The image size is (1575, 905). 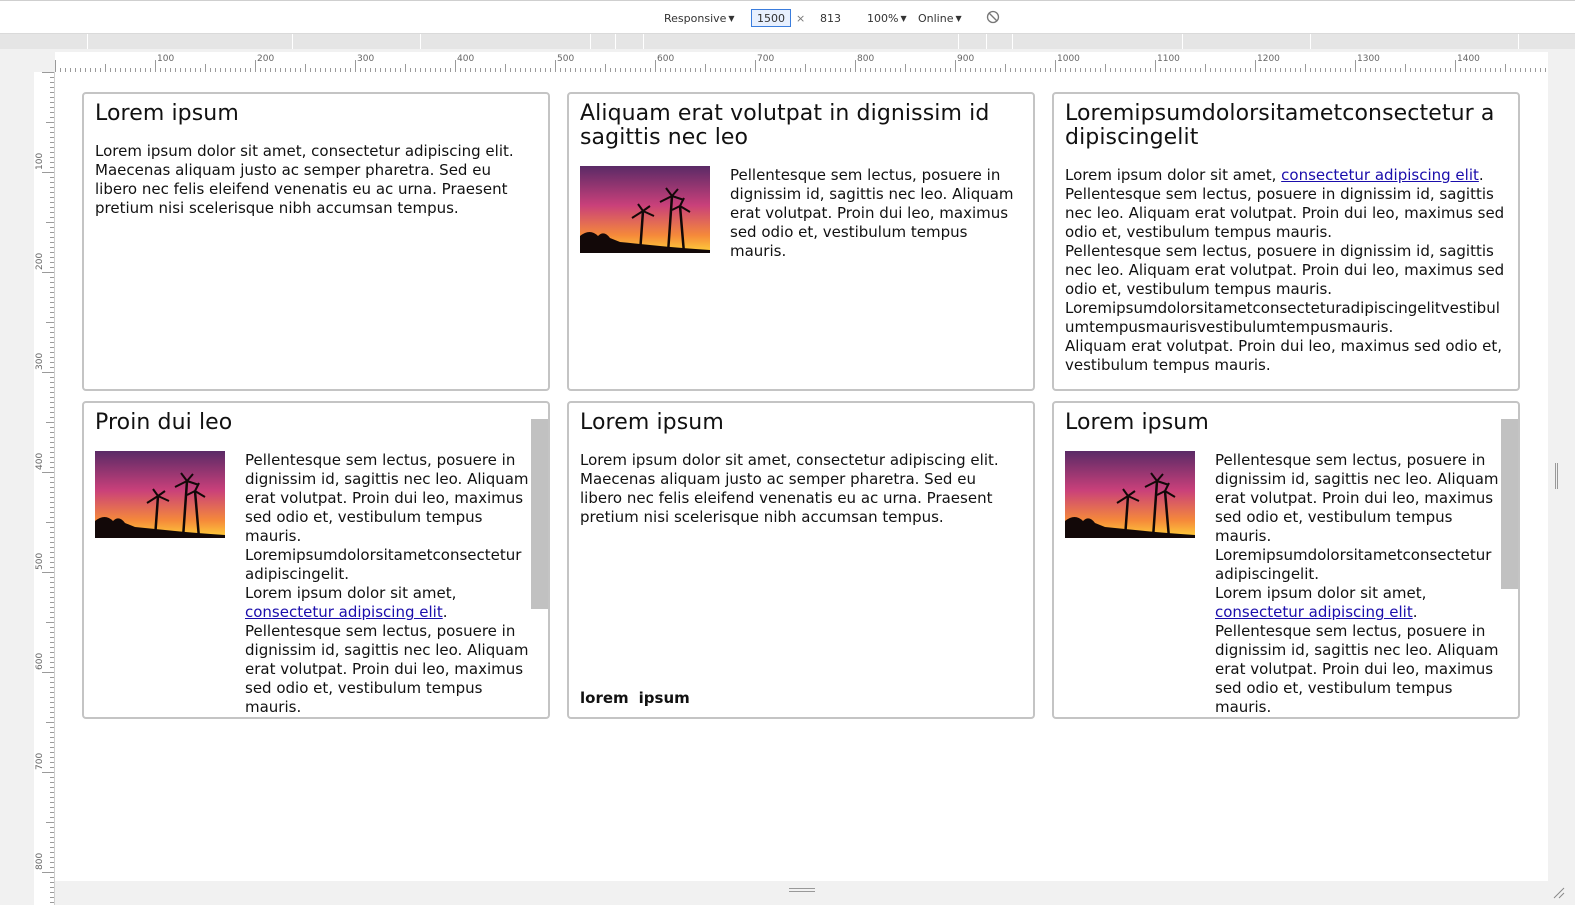 I want to click on ruler-label: 400, so click(x=466, y=59).